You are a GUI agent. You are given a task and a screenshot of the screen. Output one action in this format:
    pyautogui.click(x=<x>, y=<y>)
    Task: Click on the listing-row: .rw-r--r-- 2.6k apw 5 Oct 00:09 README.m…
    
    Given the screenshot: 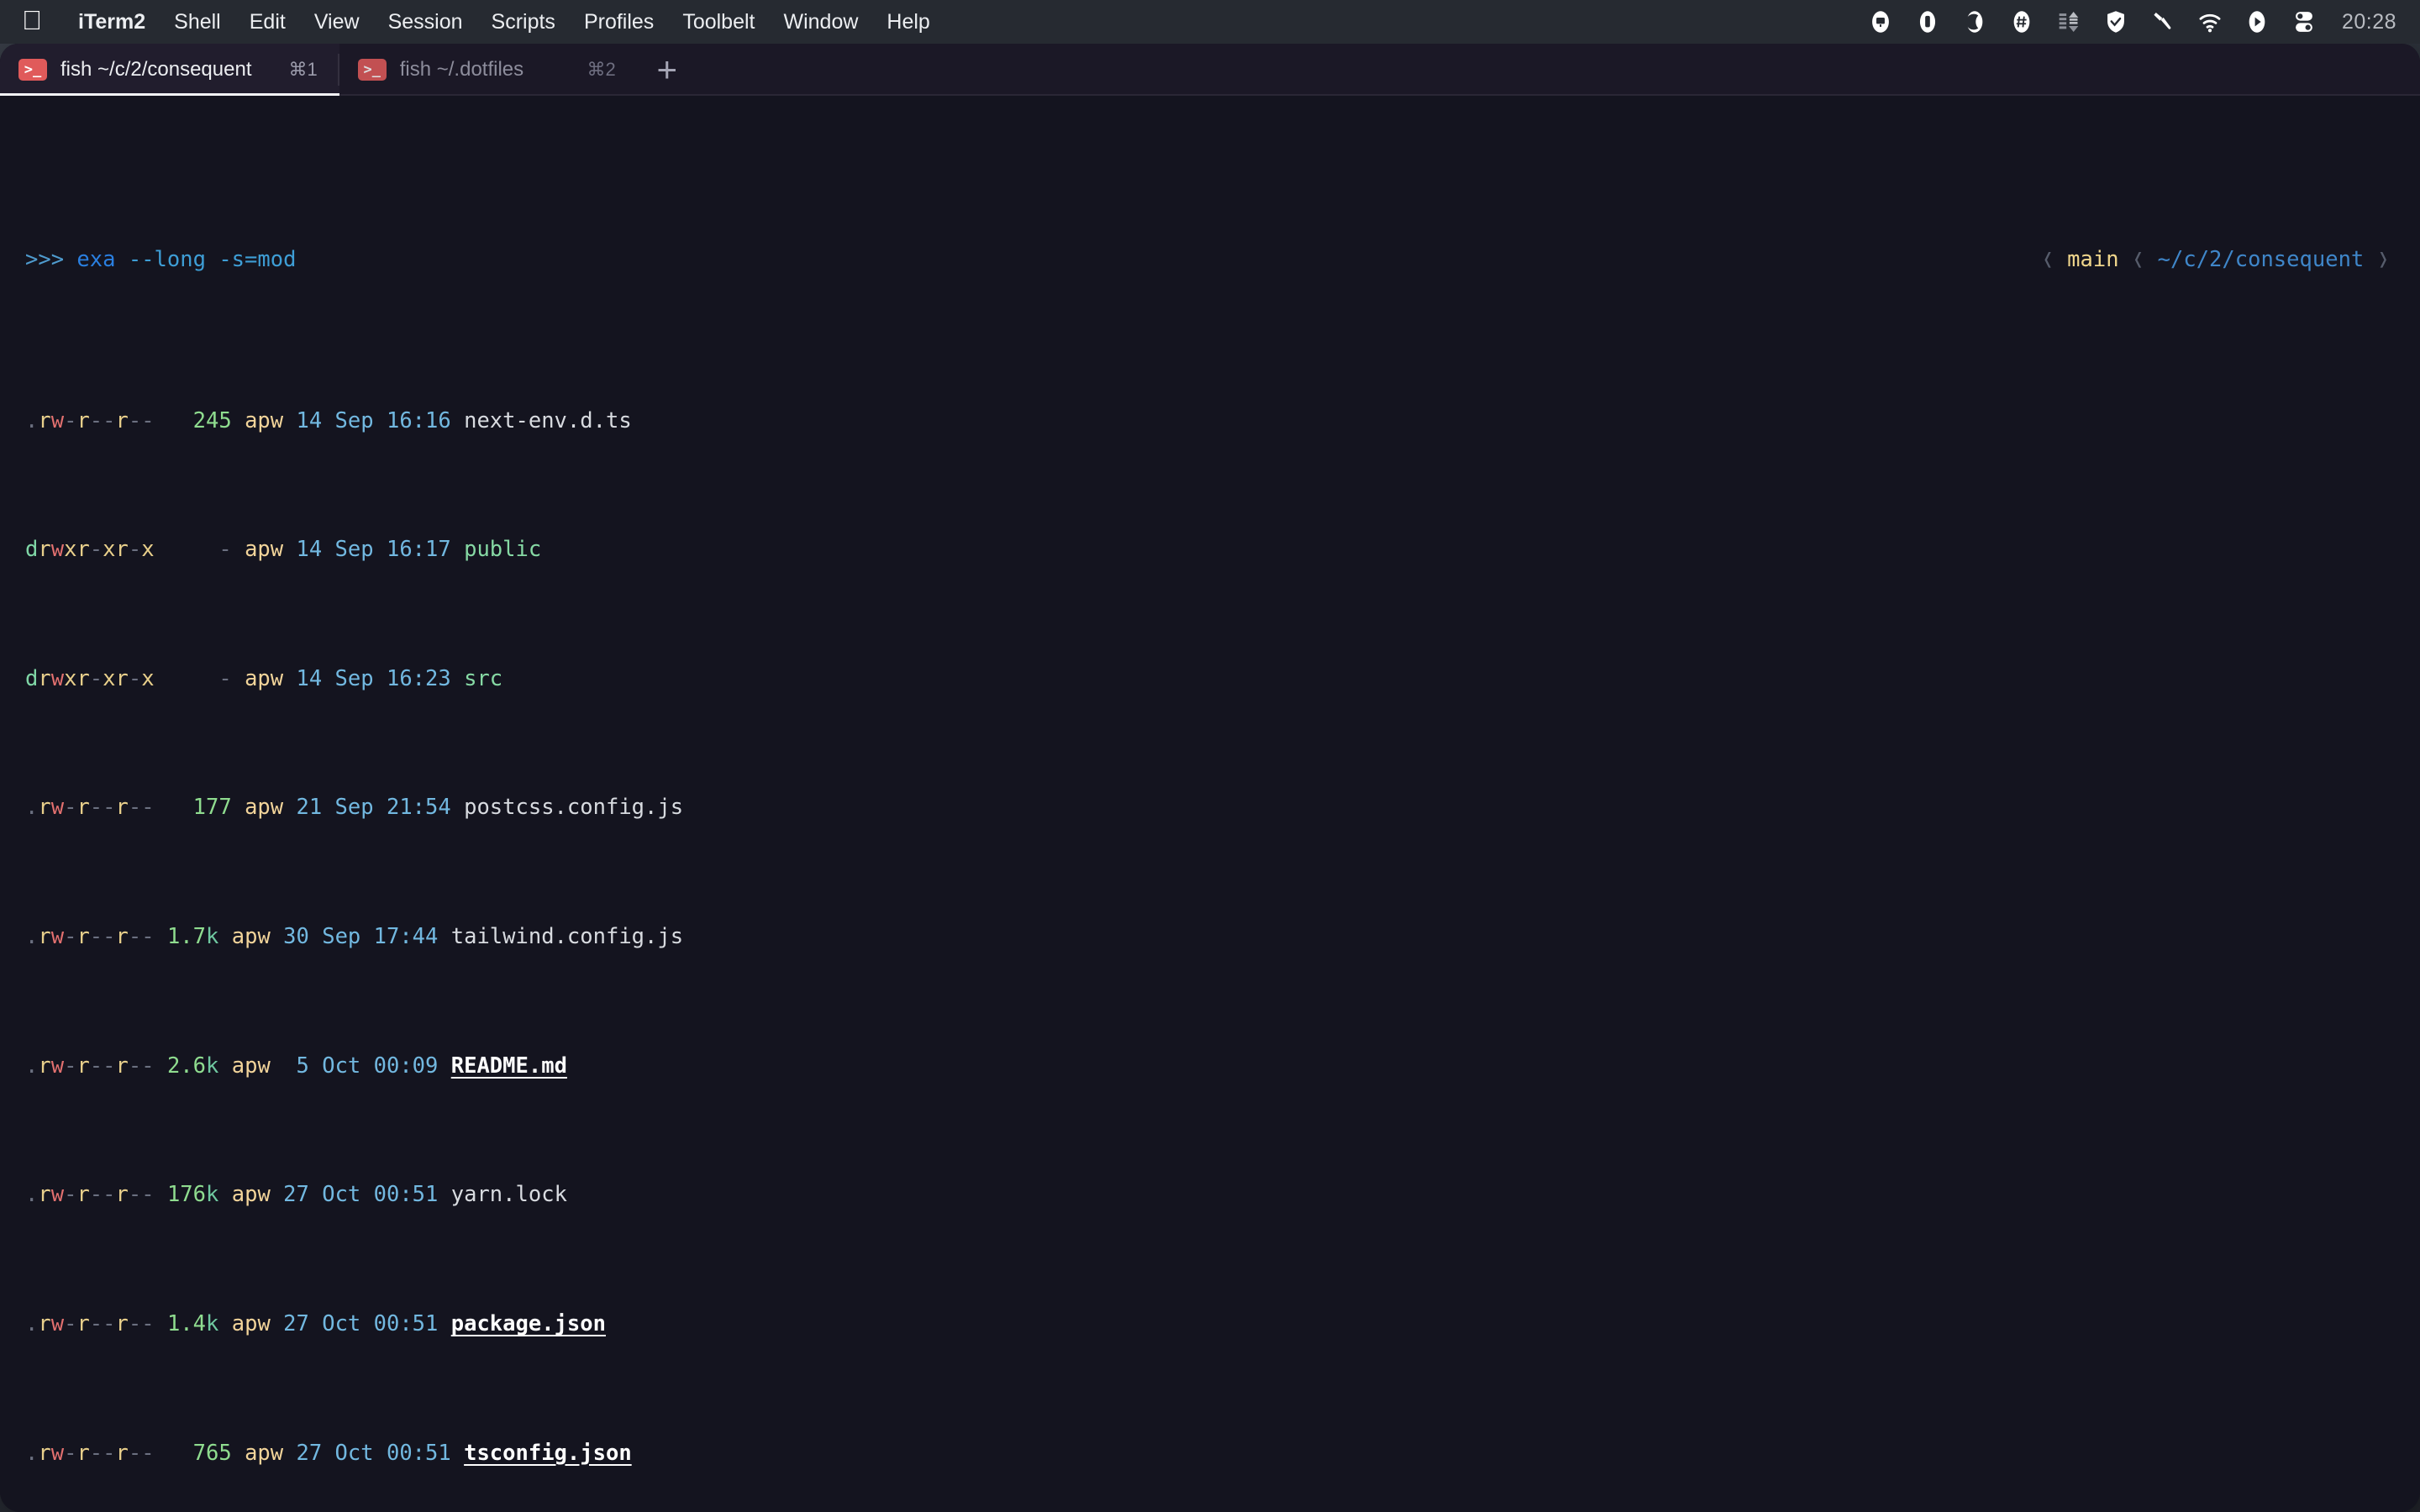 What is the action you would take?
    pyautogui.click(x=296, y=1066)
    